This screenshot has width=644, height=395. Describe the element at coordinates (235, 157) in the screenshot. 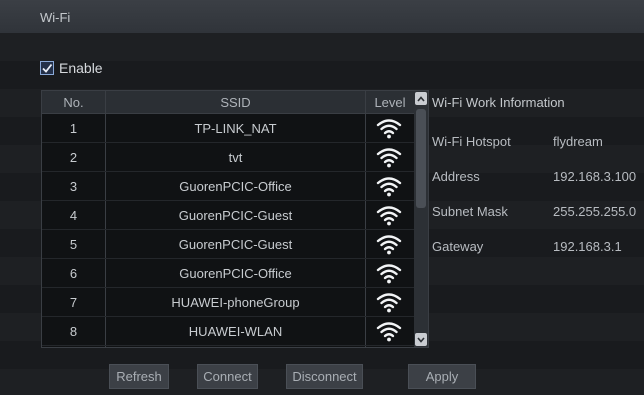

I see `row-ssid: tvt` at that location.